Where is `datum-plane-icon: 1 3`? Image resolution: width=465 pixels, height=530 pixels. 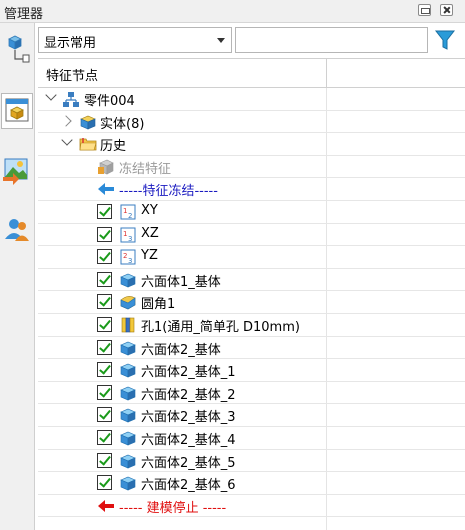
datum-plane-icon: 1 3 is located at coordinates (128, 235).